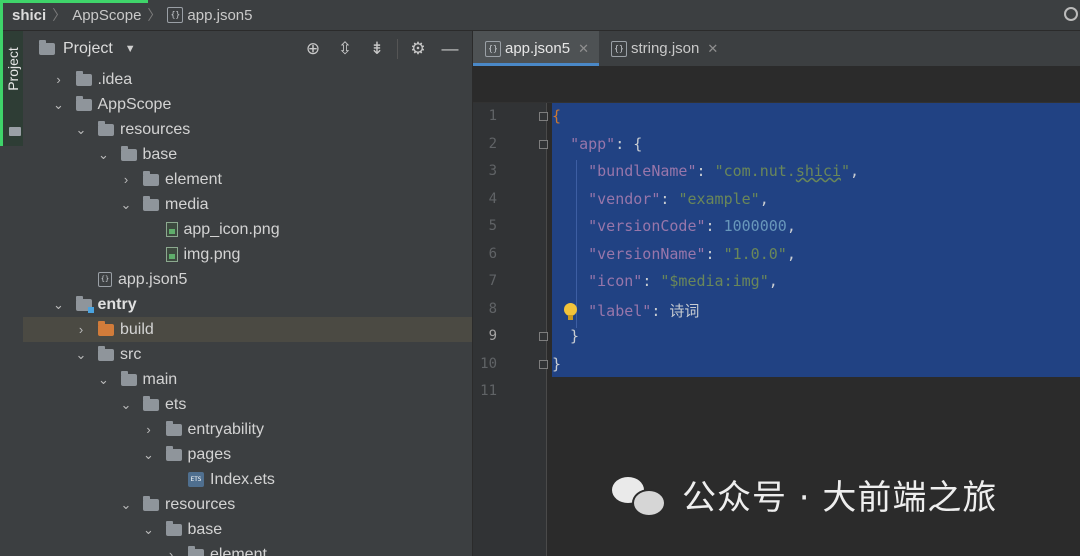 The image size is (1080, 556). What do you see at coordinates (131, 354) in the screenshot?
I see `tree-item-label: src` at bounding box center [131, 354].